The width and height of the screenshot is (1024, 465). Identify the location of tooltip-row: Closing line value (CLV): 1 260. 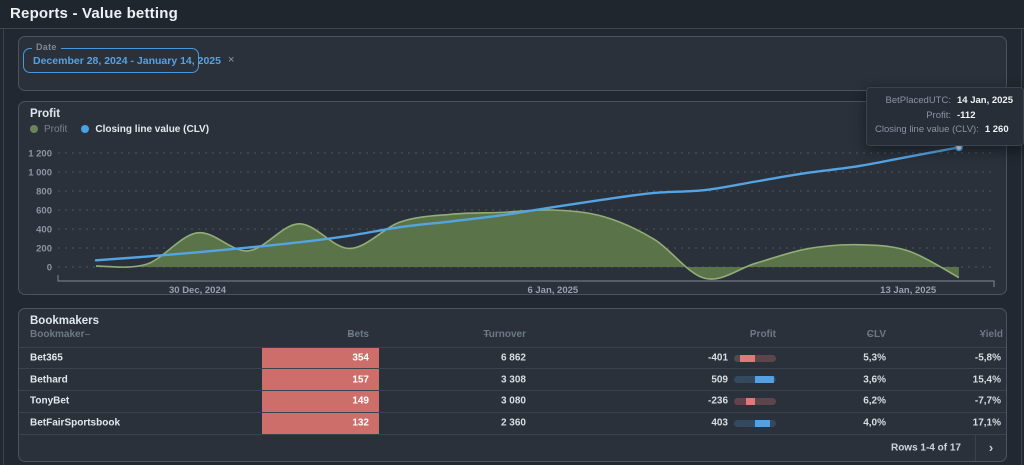
(944, 130).